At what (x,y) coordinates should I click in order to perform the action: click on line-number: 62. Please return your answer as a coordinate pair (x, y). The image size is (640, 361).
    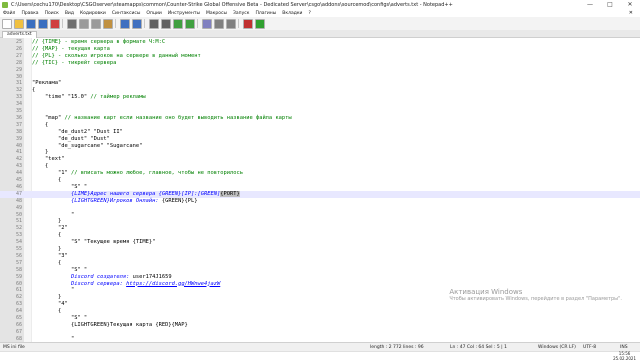
    Looking at the image, I should click on (11, 297).